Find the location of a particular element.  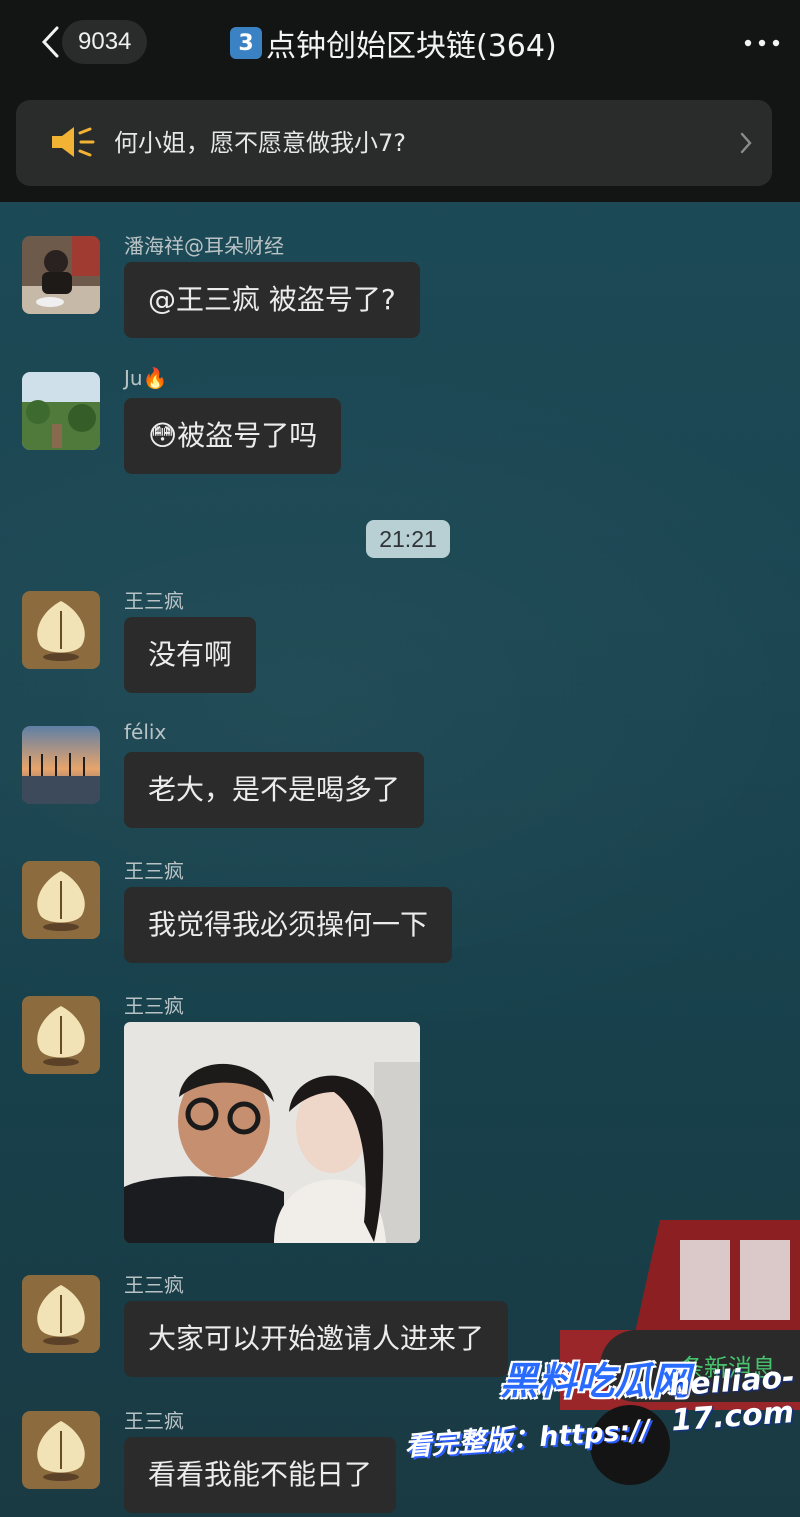

selfie-photo-icon is located at coordinates (272, 1132).